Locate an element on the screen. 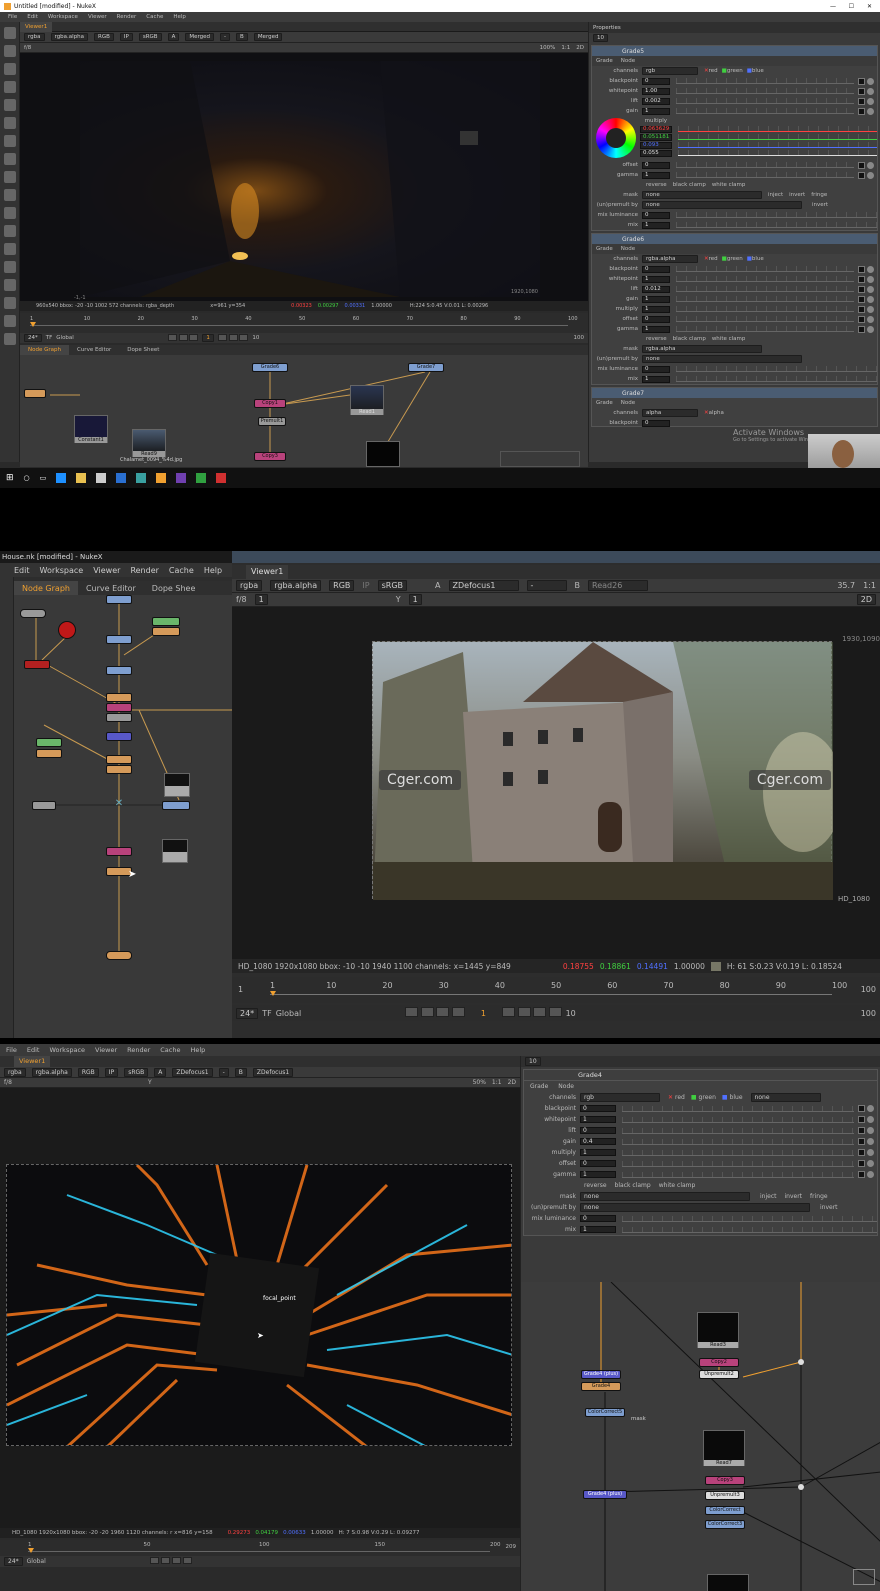  viewer-control: A is located at coordinates (173, 37).